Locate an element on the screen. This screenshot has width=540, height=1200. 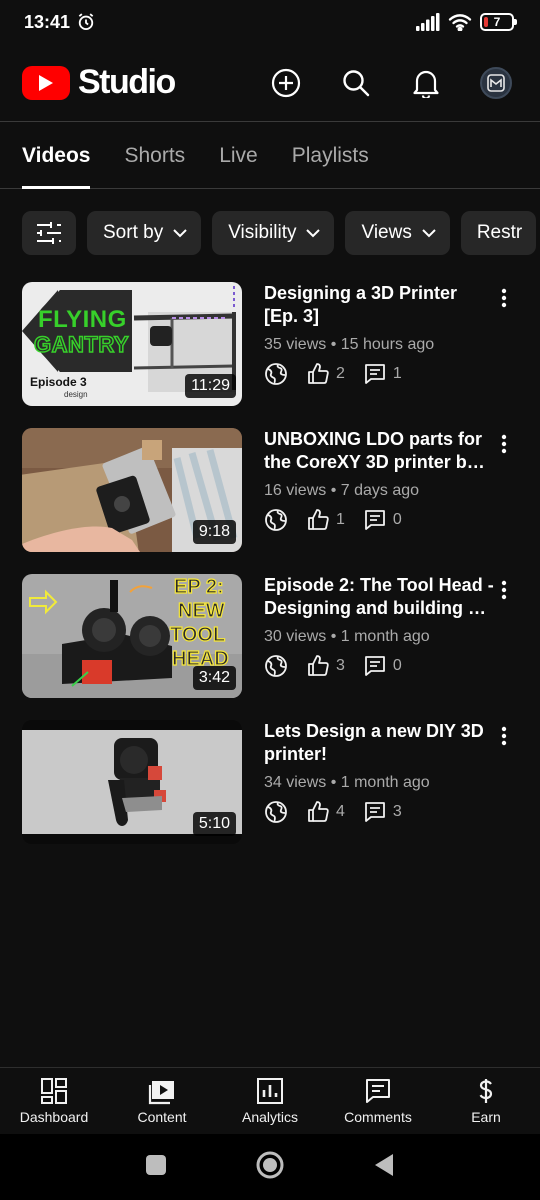
comment-count: 1 is located at coordinates (397, 373).